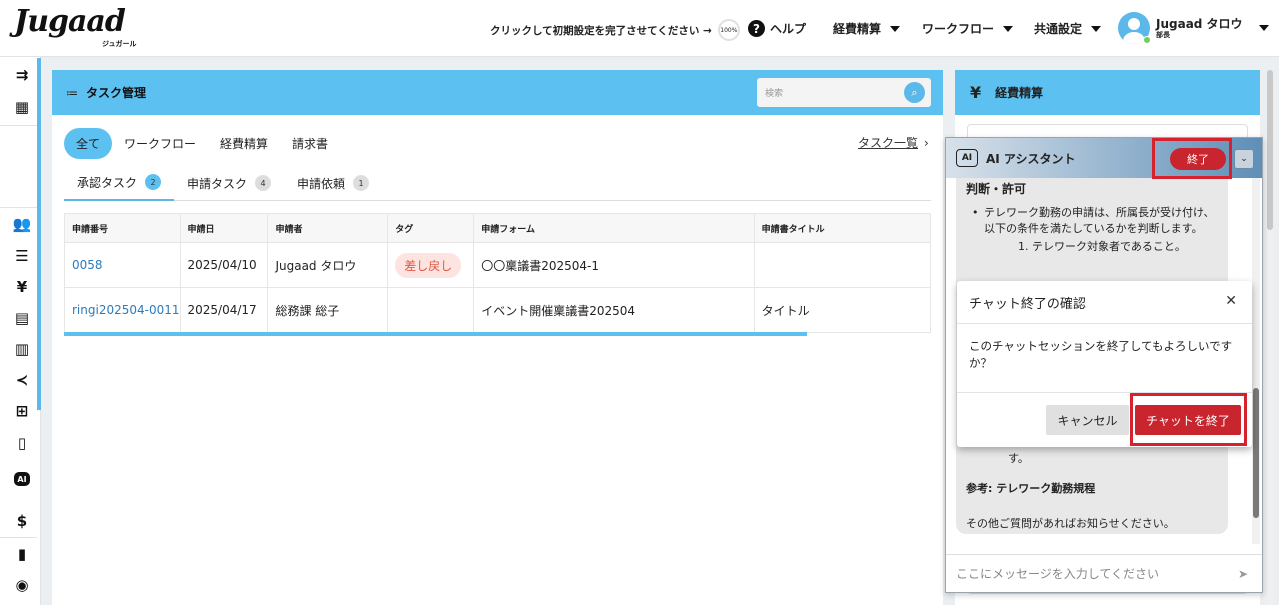 This screenshot has height=605, width=1279. Describe the element at coordinates (1070, 523) in the screenshot. I see `message-closing: その他ご質問があればお知らせください。` at that location.